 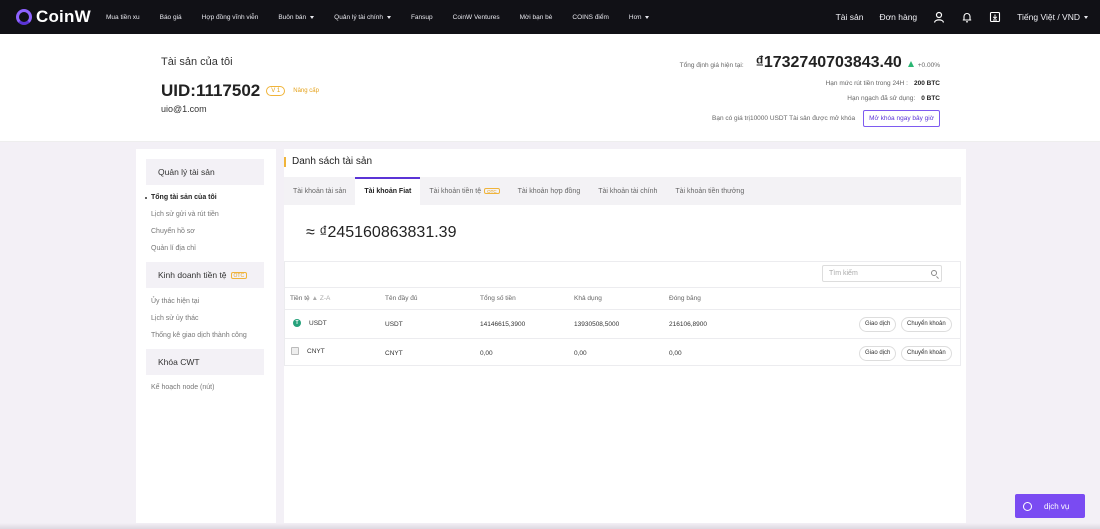 What do you see at coordinates (828, 62) in the screenshot?
I see `total-valuation-value: ₫1732740703843.40` at bounding box center [828, 62].